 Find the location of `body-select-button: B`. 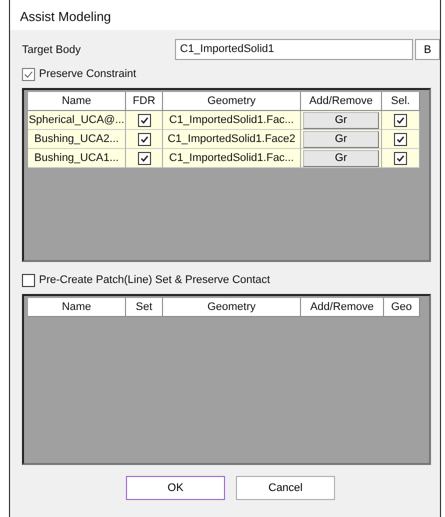

body-select-button: B is located at coordinates (427, 49).